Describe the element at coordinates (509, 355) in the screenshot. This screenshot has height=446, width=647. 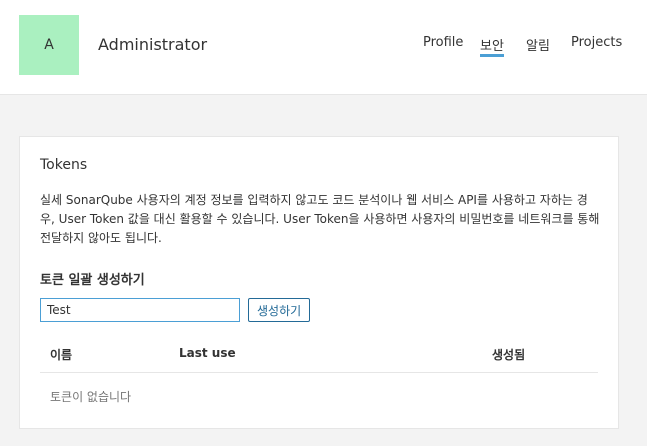
I see `column-header-created: 생성됨` at that location.